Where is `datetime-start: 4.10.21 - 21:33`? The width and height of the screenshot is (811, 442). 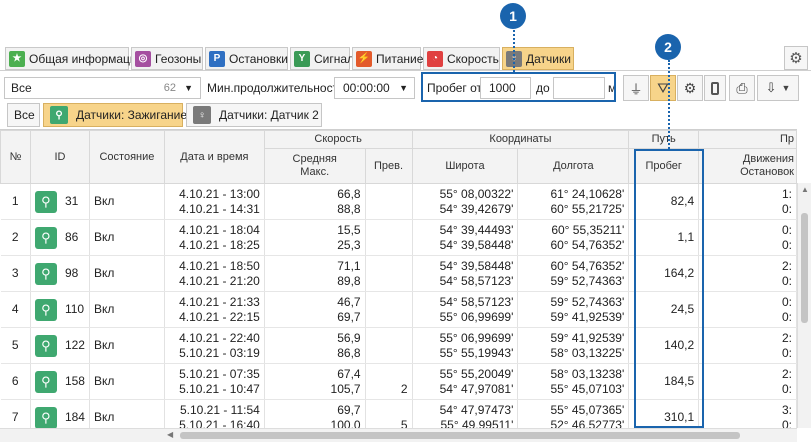
datetime-start: 4.10.21 - 21:33 is located at coordinates (219, 301).